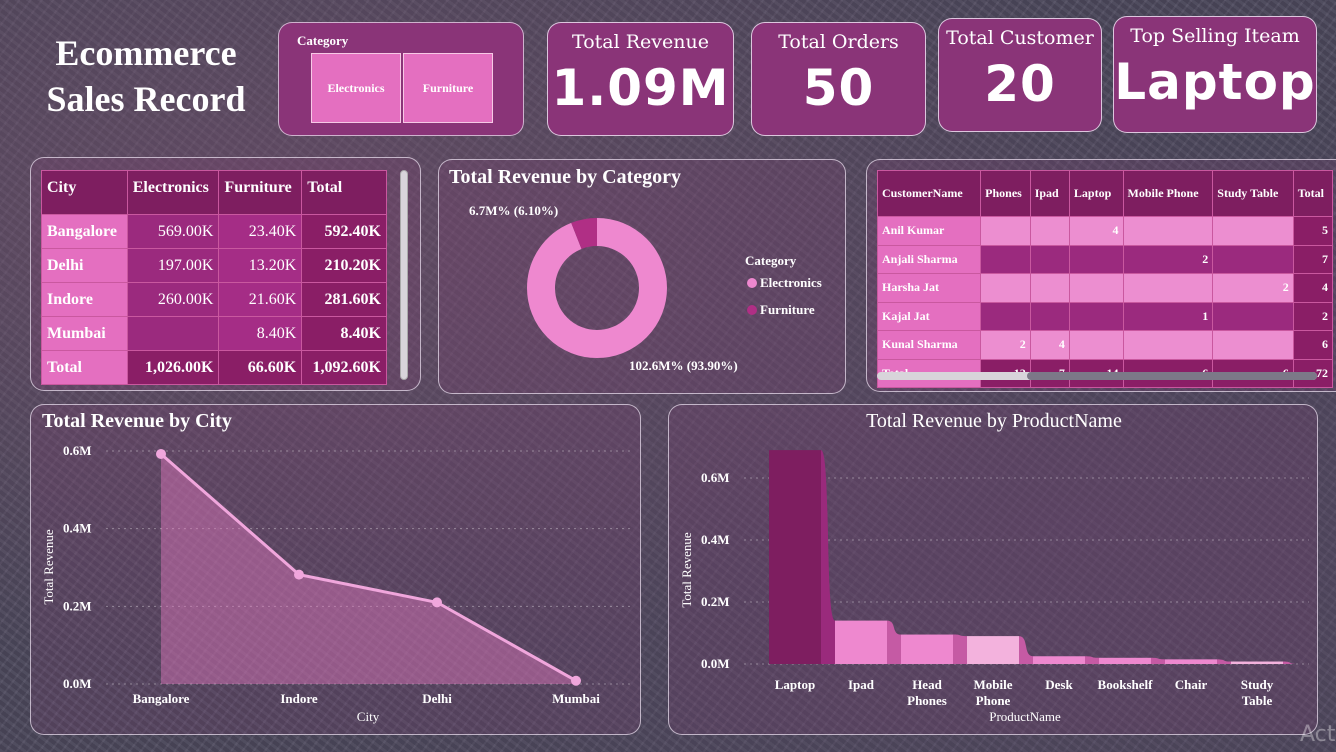  I want to click on category-slicer: Category Electronics Furniture, so click(401, 79).